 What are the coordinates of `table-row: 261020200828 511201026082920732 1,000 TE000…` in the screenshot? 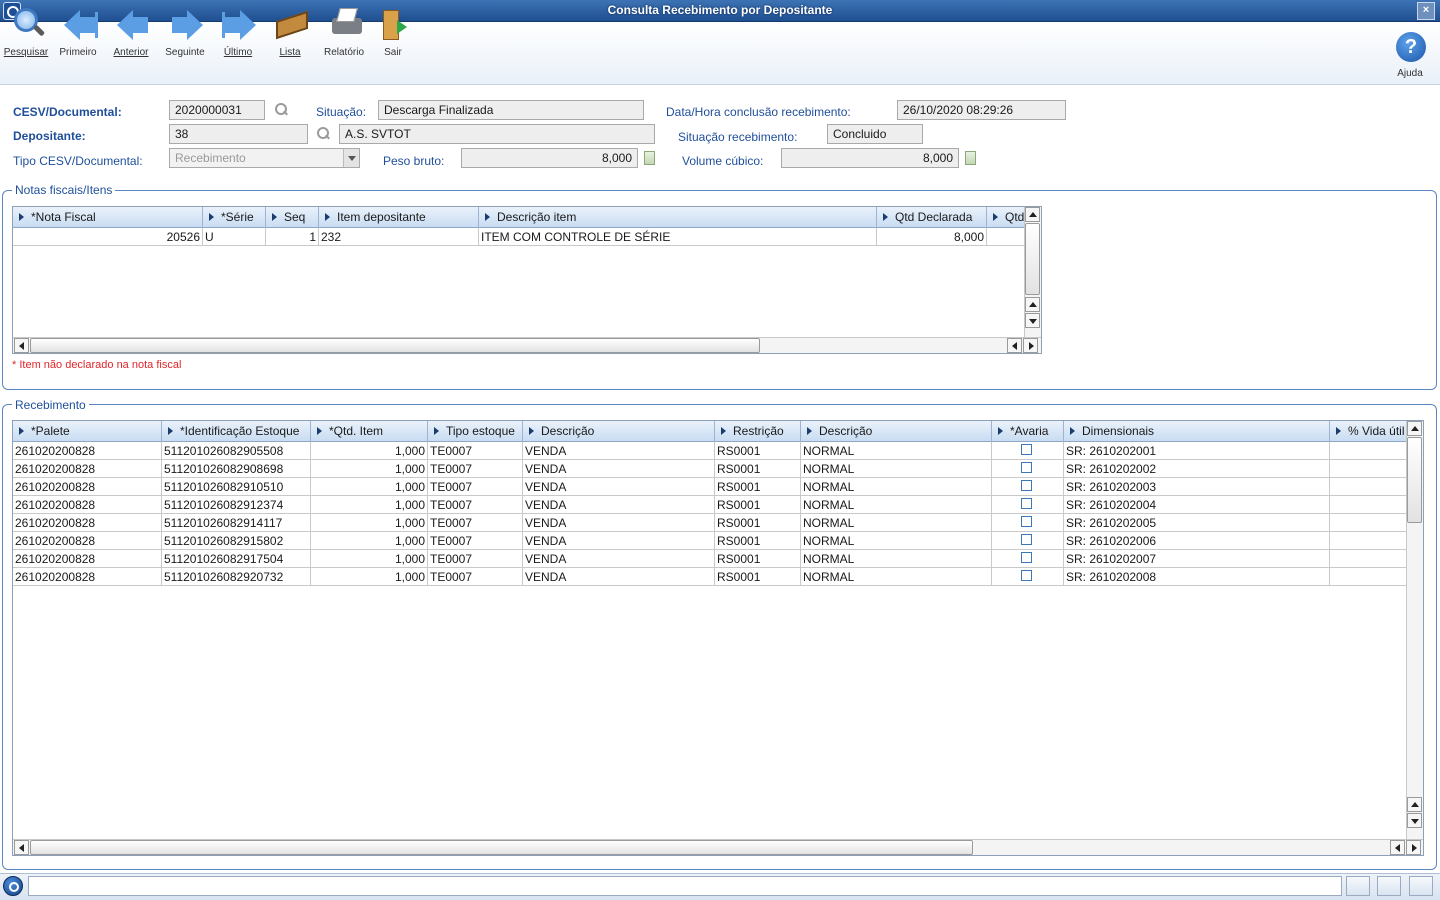 It's located at (710, 577).